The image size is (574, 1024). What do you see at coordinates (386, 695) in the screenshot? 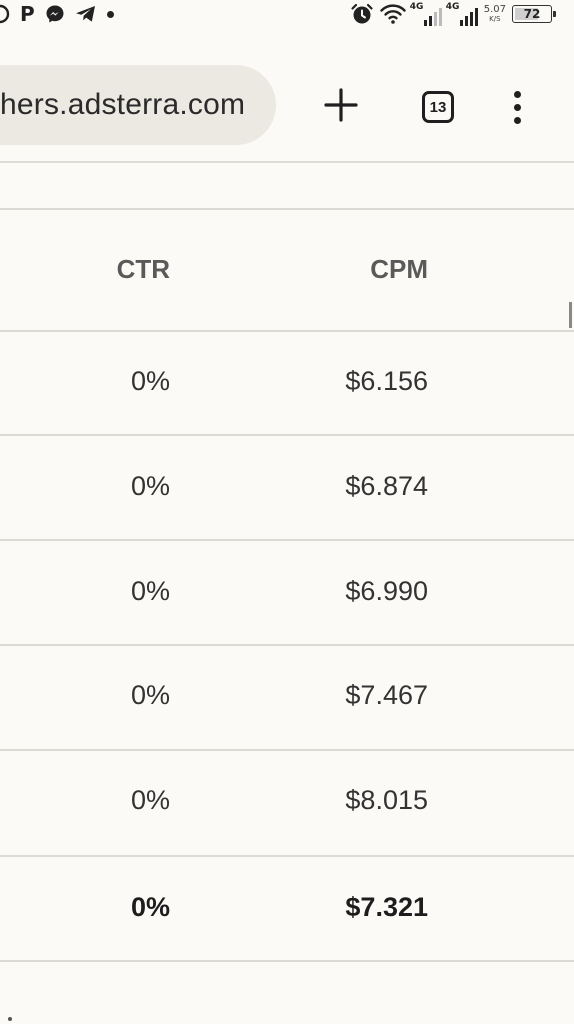
I see `cell-cpm: $7.467` at bounding box center [386, 695].